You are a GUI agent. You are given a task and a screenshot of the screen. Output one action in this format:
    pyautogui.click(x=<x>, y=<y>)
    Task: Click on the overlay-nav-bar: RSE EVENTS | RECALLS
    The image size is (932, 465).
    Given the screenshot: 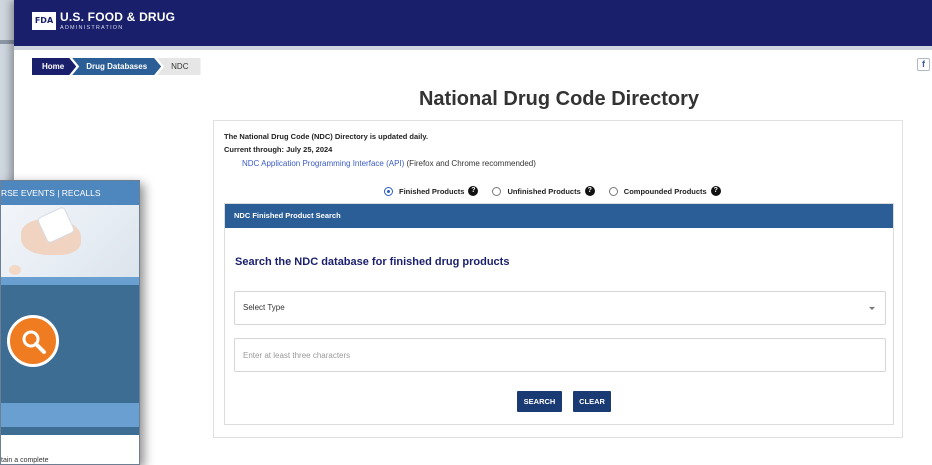 What is the action you would take?
    pyautogui.click(x=70, y=193)
    